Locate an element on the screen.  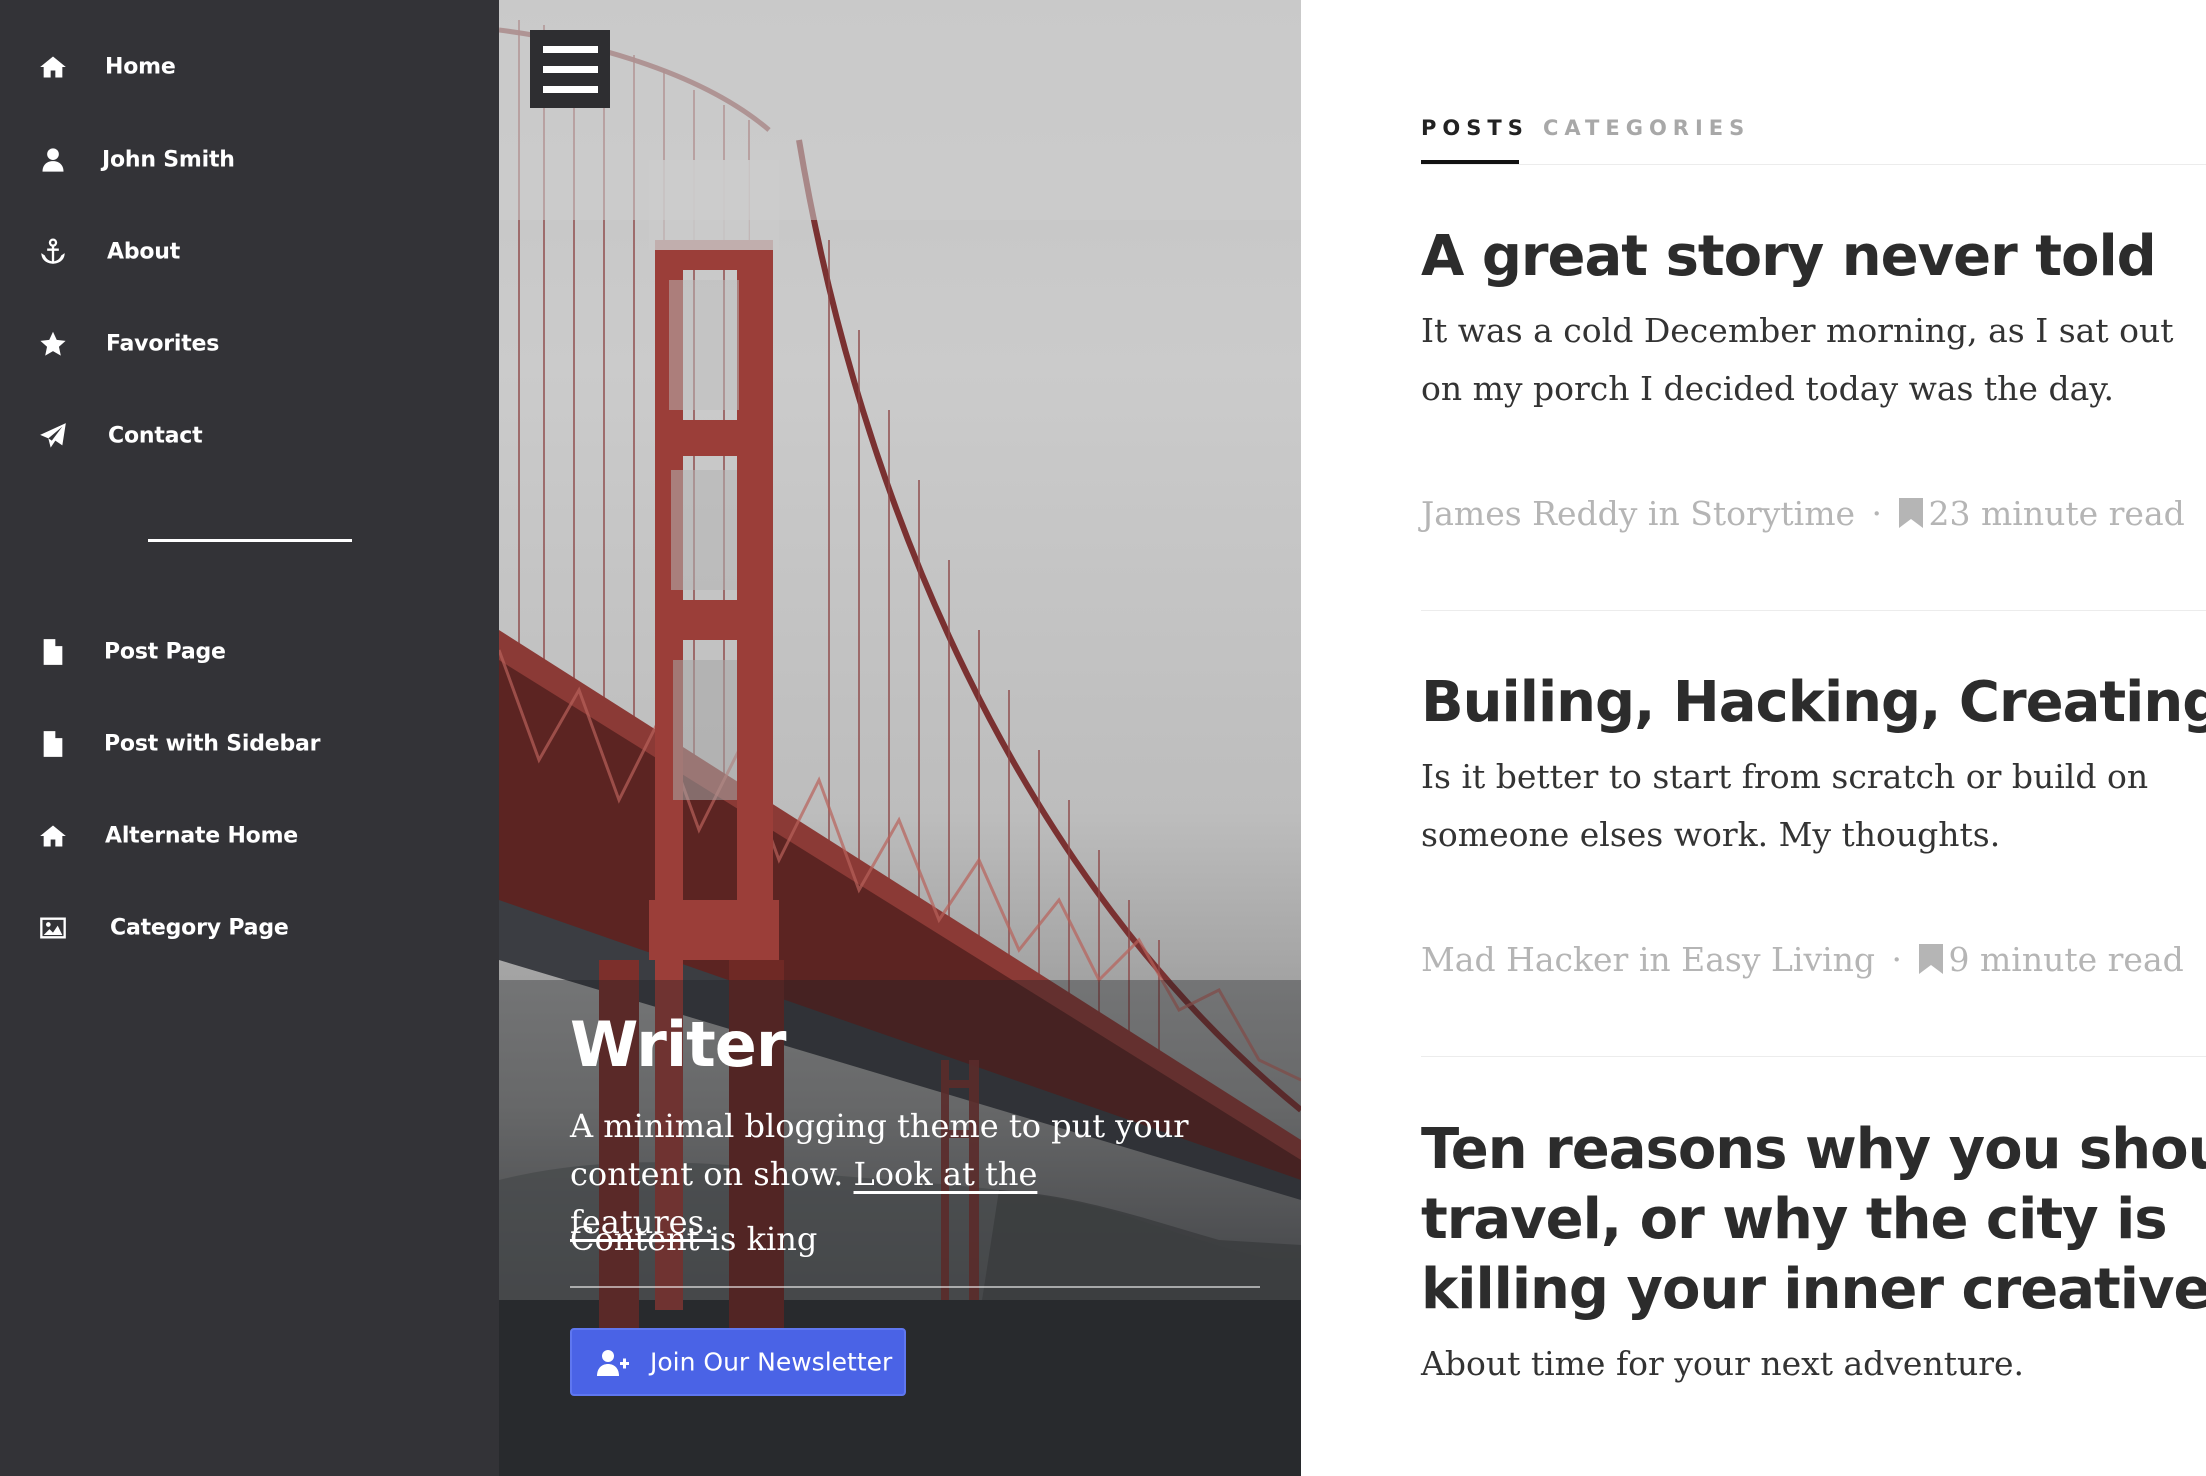
site-tagline: Content is king is located at coordinates (694, 1239).